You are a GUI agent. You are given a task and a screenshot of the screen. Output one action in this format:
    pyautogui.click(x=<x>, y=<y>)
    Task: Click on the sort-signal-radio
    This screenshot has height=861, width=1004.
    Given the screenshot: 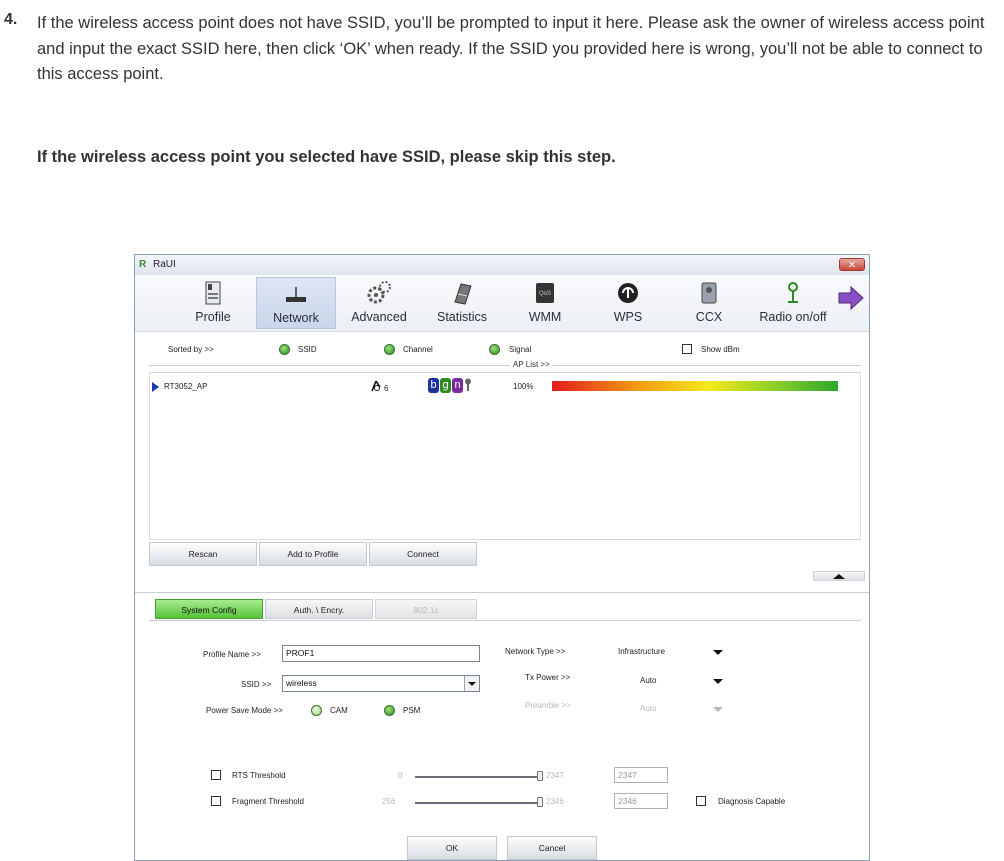 What is the action you would take?
    pyautogui.click(x=494, y=349)
    